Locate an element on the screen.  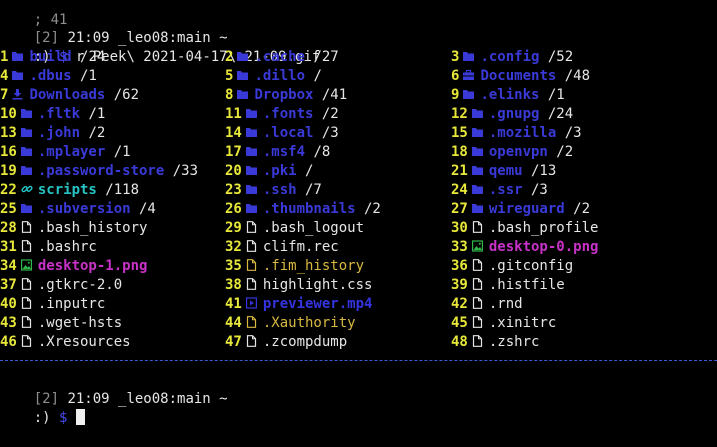
list-item: 36 .gitconfig is located at coordinates (512, 266).